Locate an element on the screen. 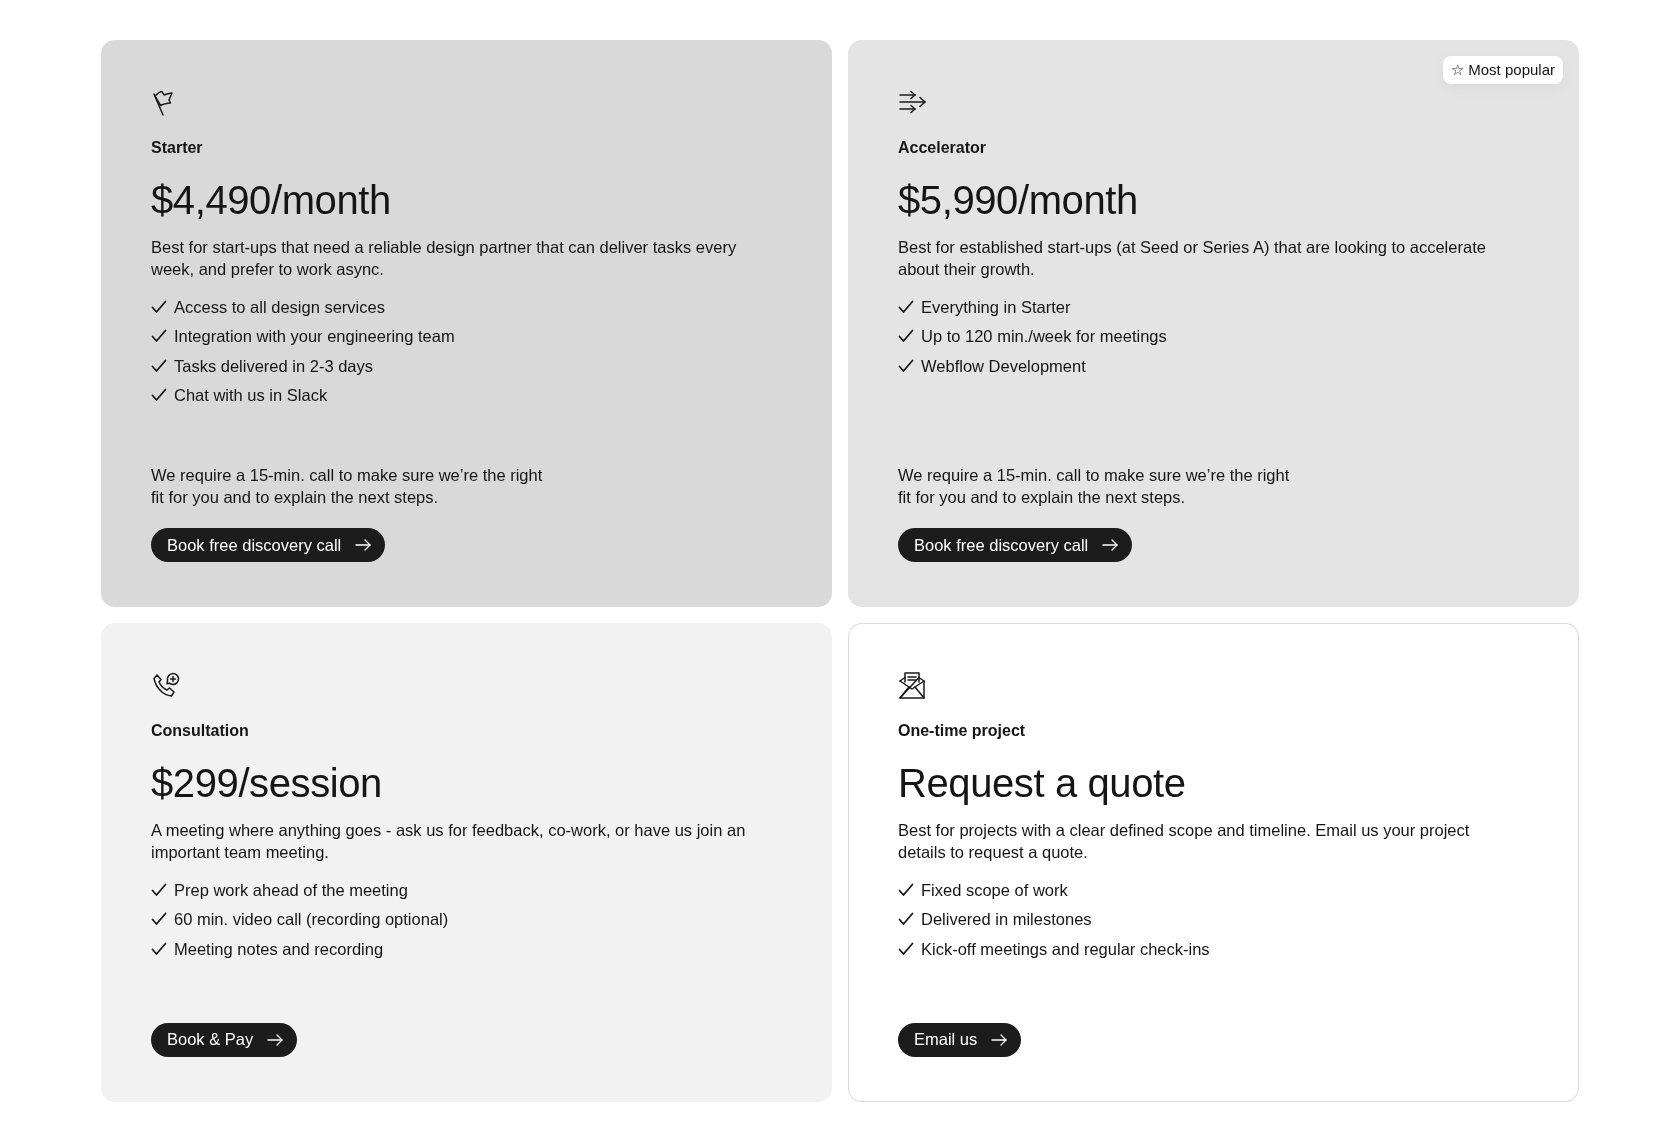 The image size is (1680, 1139). feature-text: Delivered in milestones is located at coordinates (1006, 919).